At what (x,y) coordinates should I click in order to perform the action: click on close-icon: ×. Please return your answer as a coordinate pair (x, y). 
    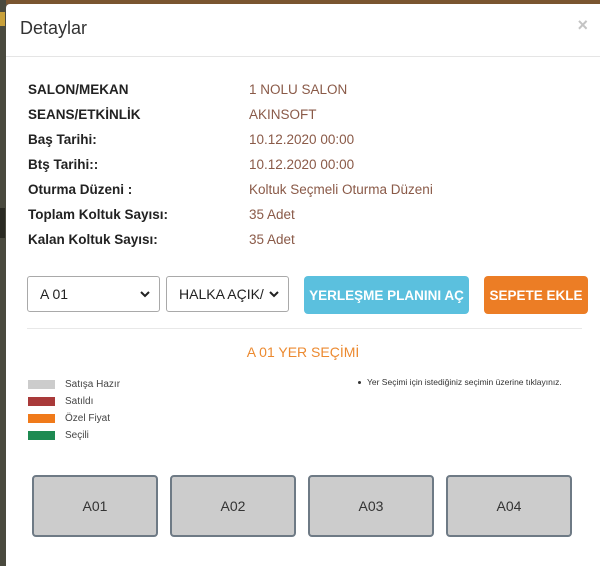
    Looking at the image, I should click on (582, 25).